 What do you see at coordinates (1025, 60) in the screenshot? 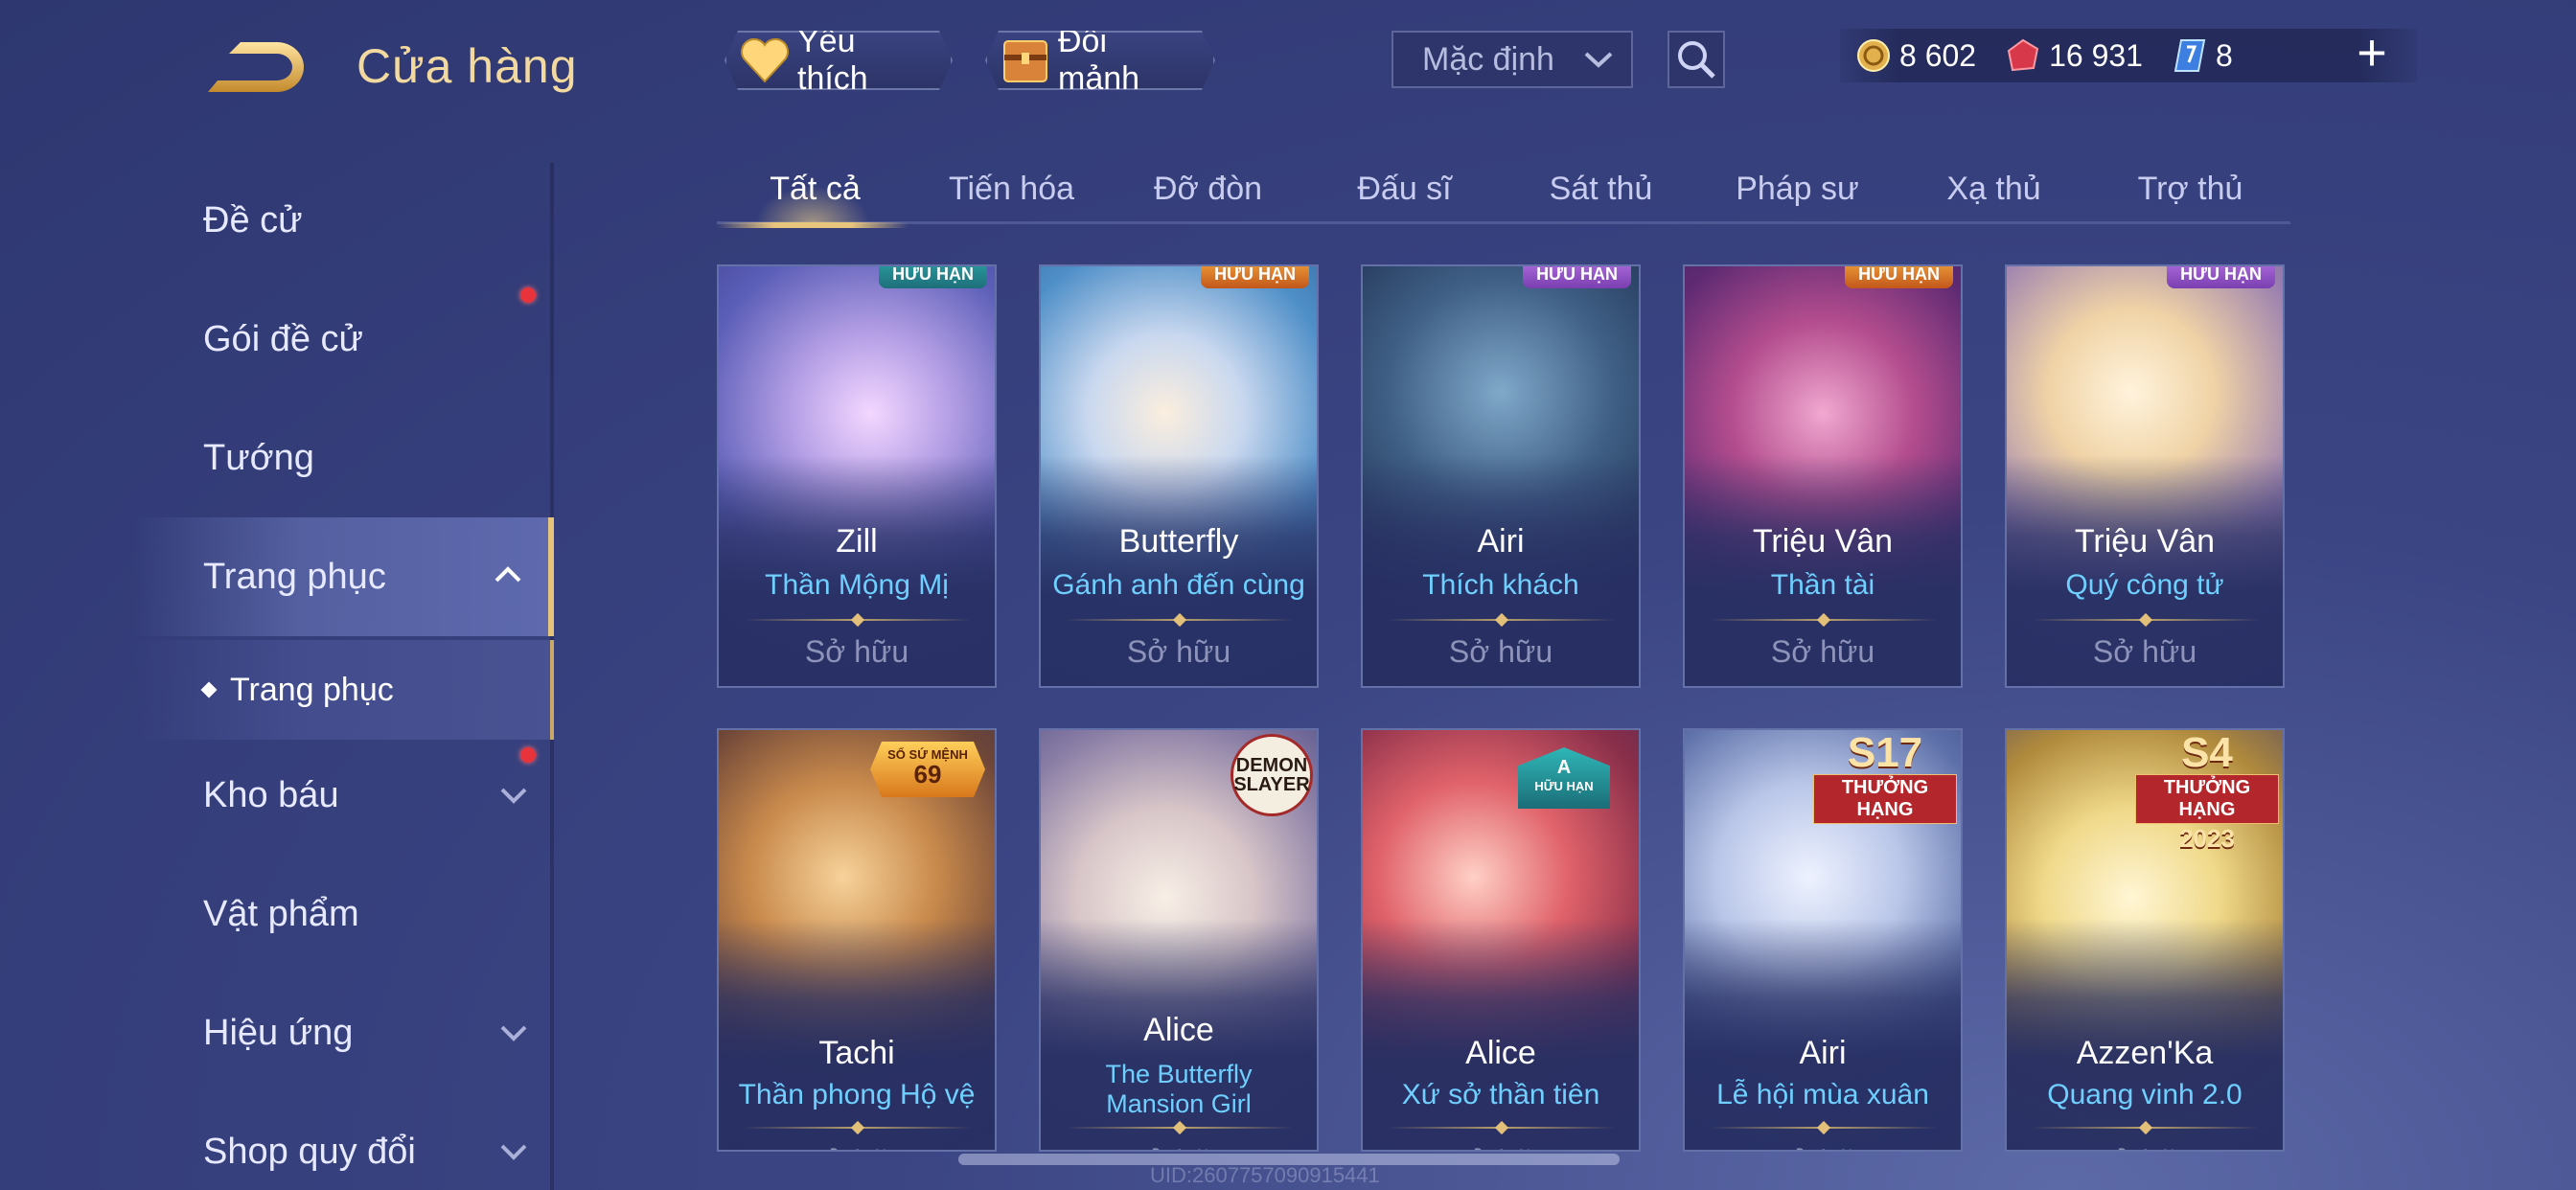
I see `treasure-chest-icon` at bounding box center [1025, 60].